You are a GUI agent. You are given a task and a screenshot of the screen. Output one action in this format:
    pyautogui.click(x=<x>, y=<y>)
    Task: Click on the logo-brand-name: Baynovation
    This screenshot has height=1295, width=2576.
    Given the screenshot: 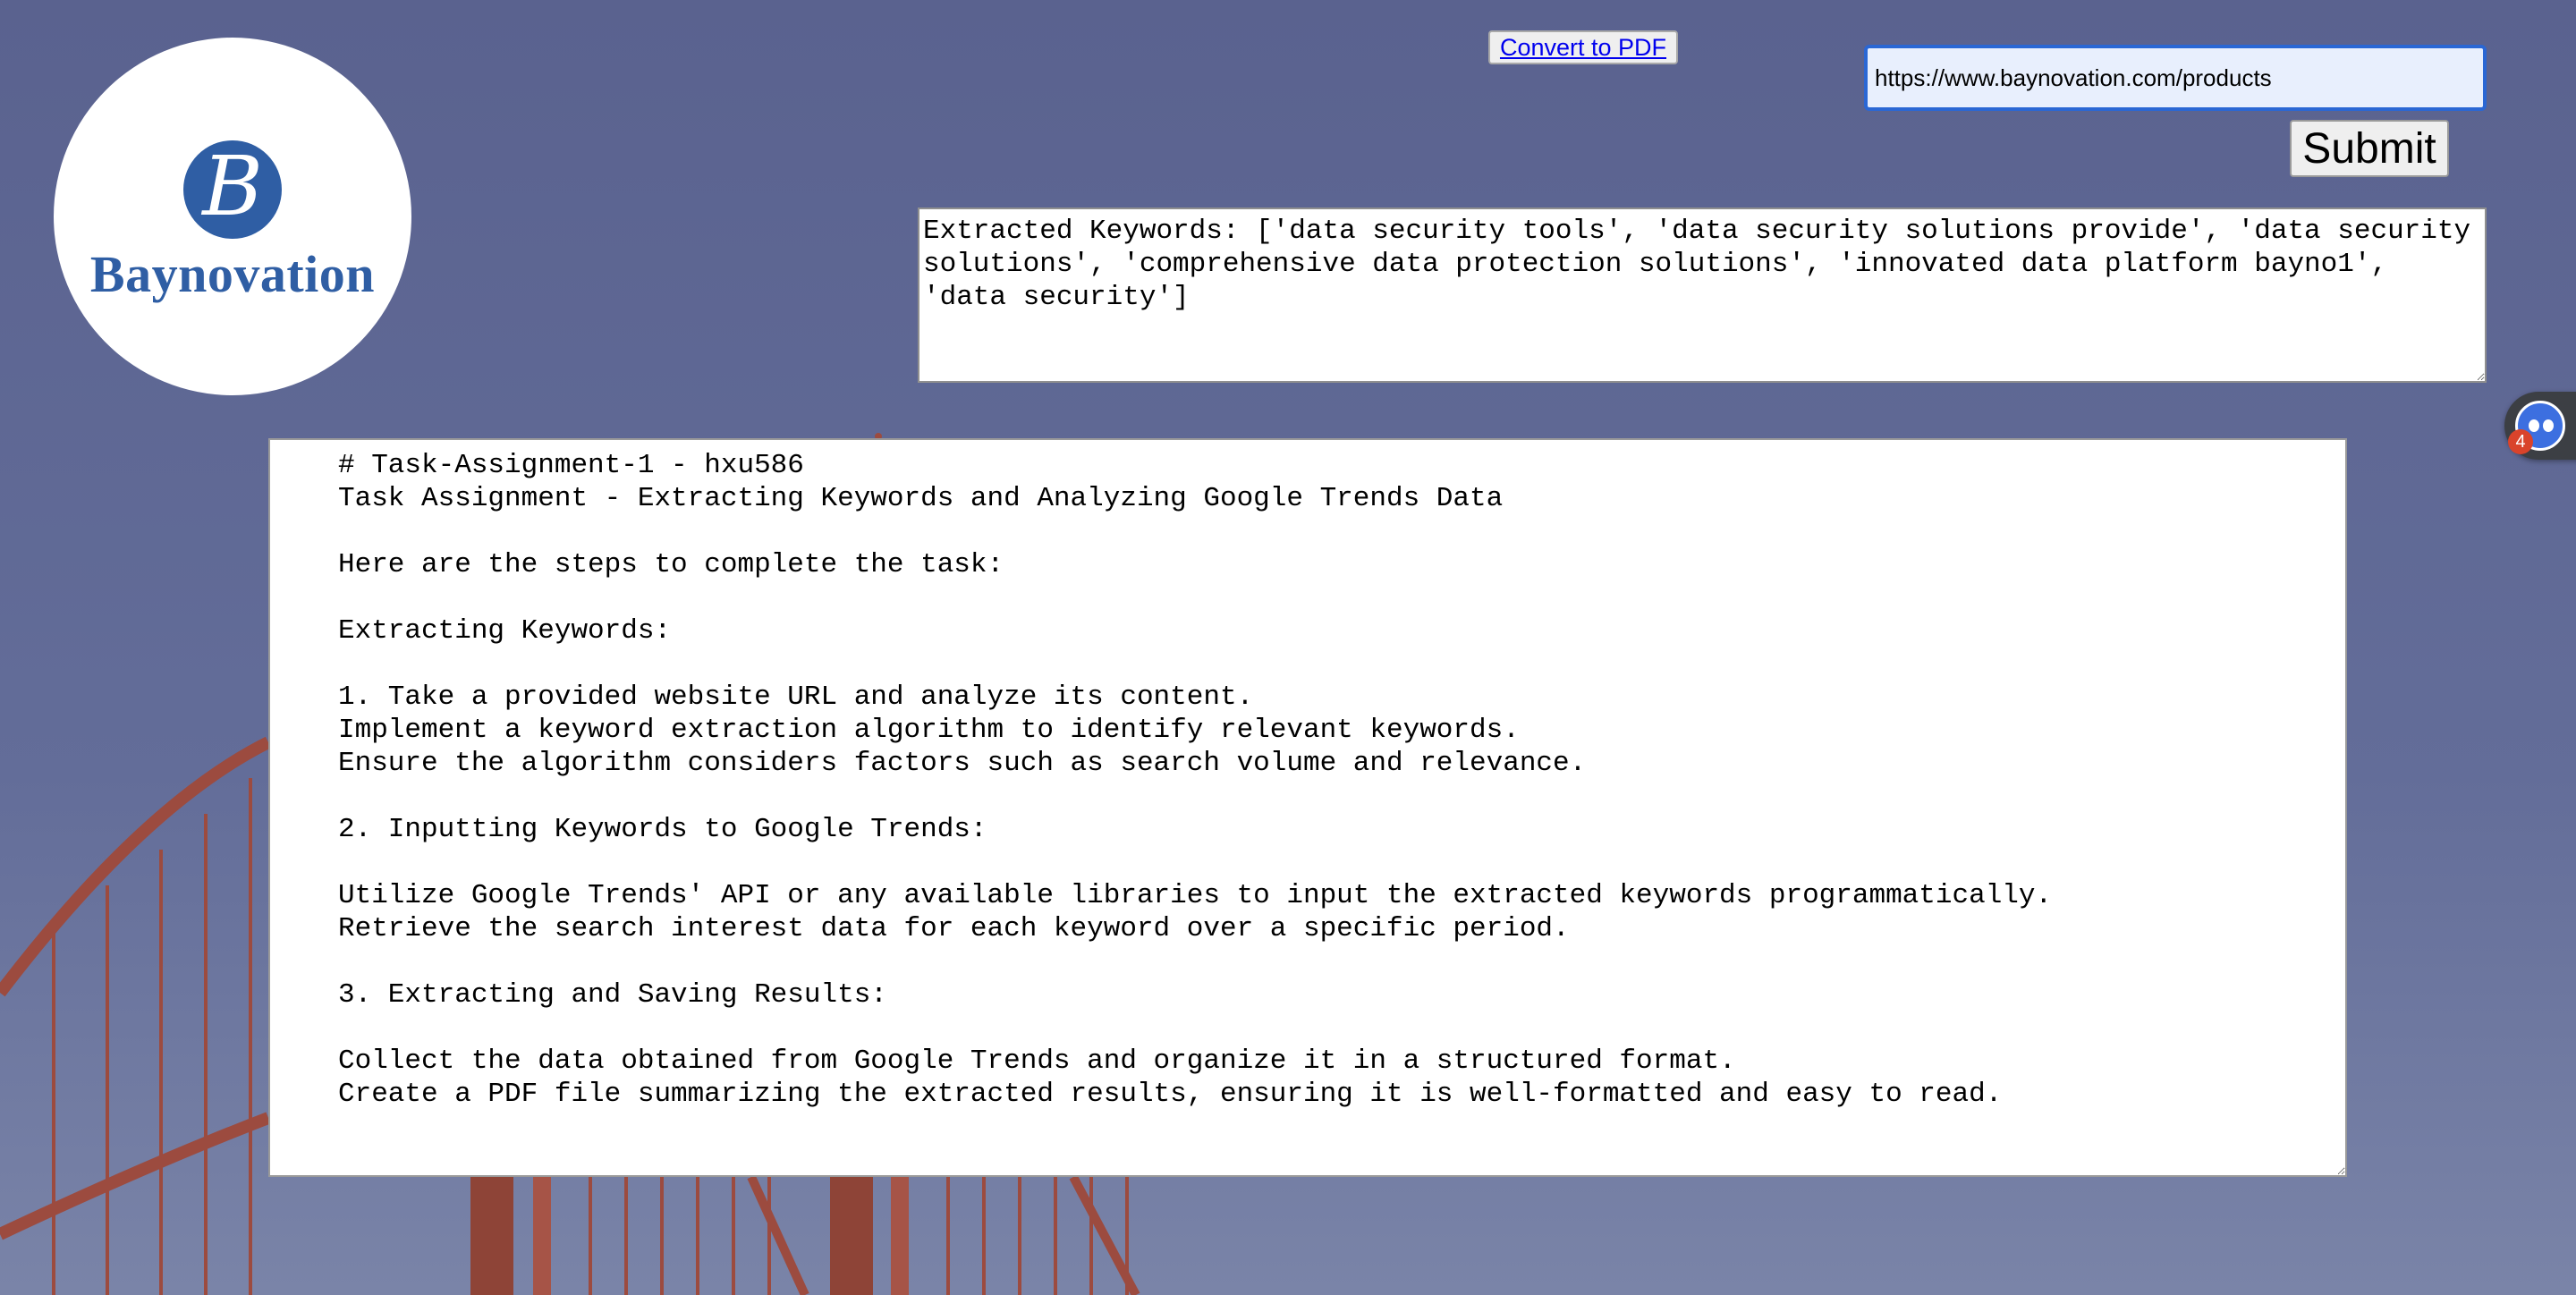 What is the action you would take?
    pyautogui.click(x=232, y=273)
    